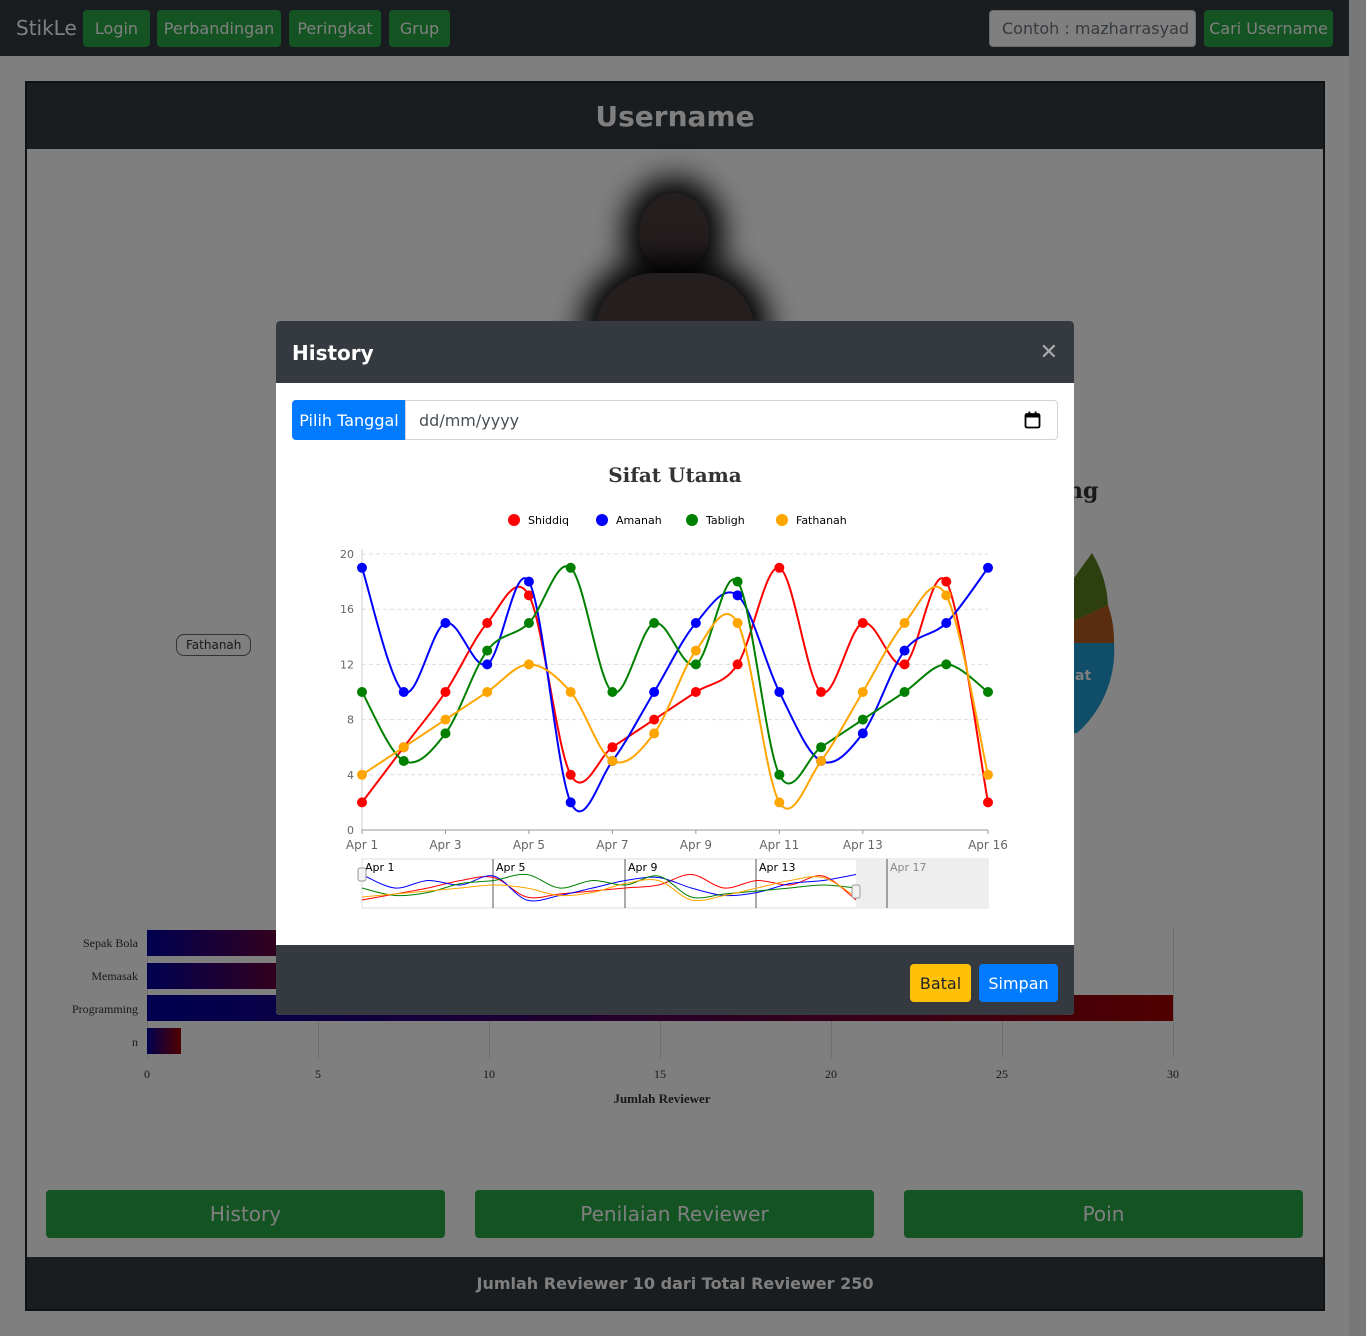  Describe the element at coordinates (347, 554) in the screenshot. I see `y-tick-label: 20` at that location.